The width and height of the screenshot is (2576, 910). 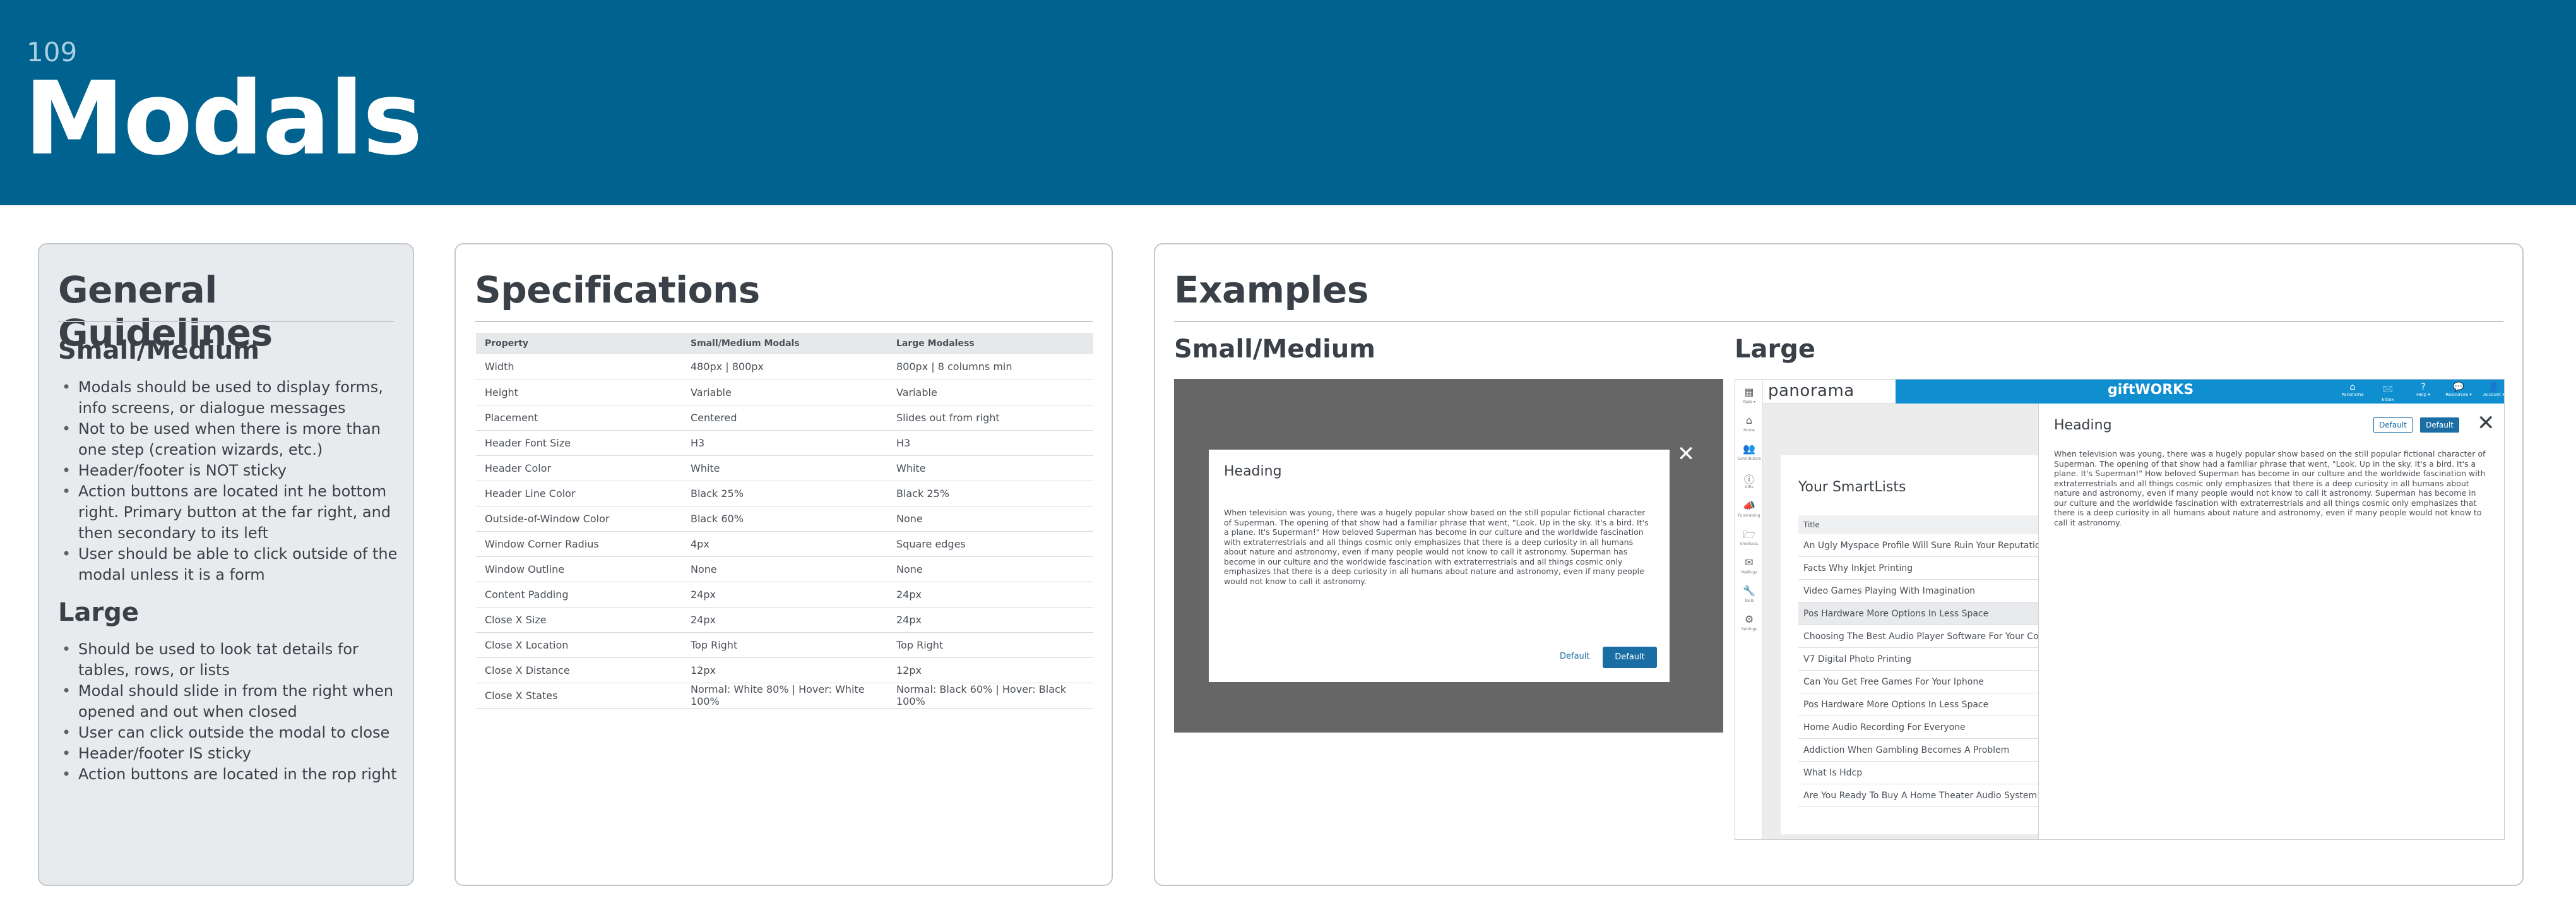 I want to click on table-row: Outside-of-Window Color Black 60% None, so click(x=784, y=519).